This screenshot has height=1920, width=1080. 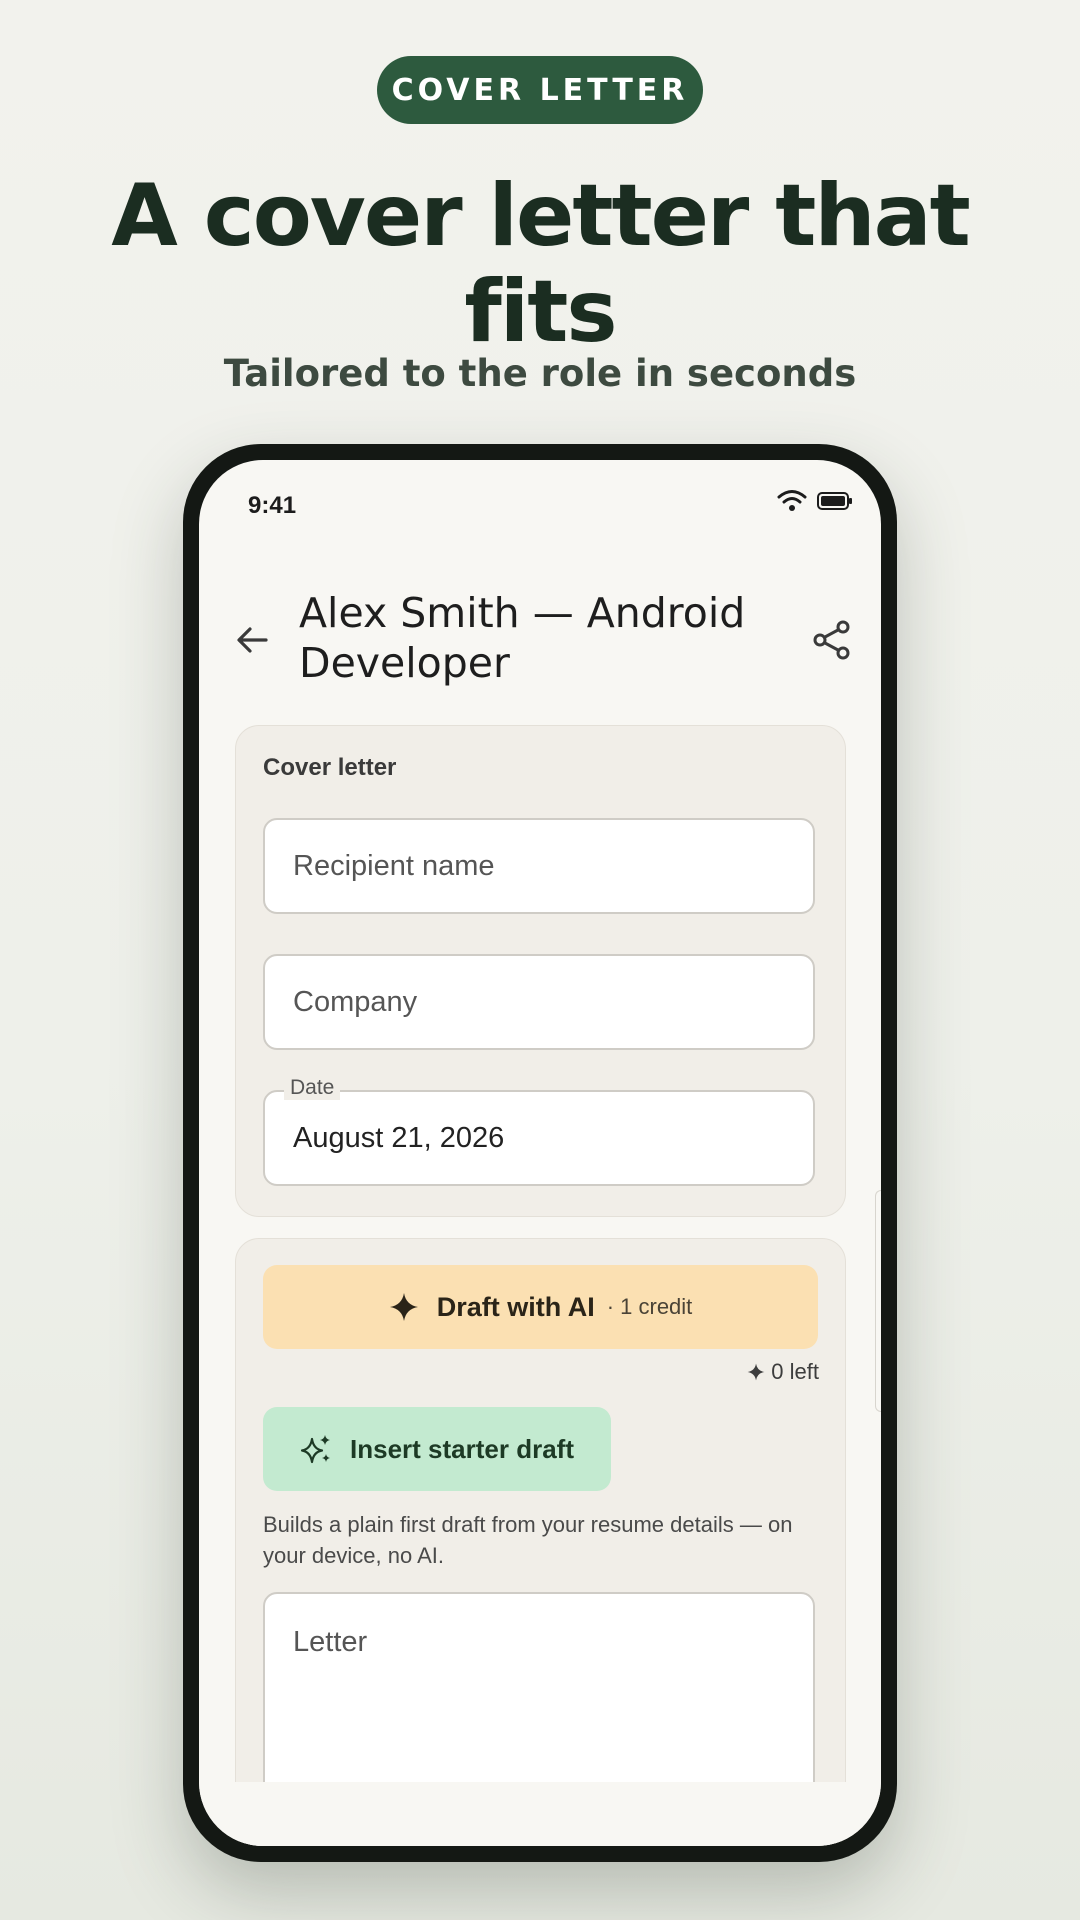 I want to click on insert-starter-draft-button: Insert starter draft, so click(x=437, y=1449).